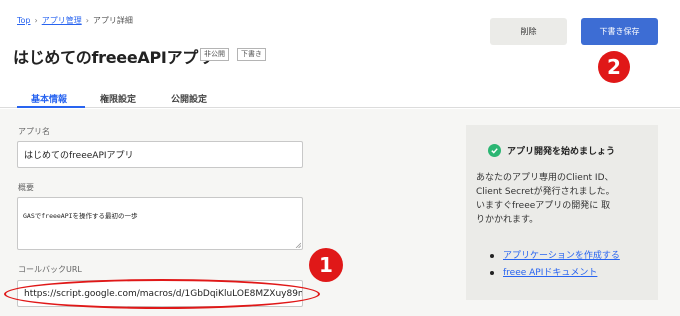  What do you see at coordinates (614, 67) in the screenshot?
I see `annotation-marker-2: 2` at bounding box center [614, 67].